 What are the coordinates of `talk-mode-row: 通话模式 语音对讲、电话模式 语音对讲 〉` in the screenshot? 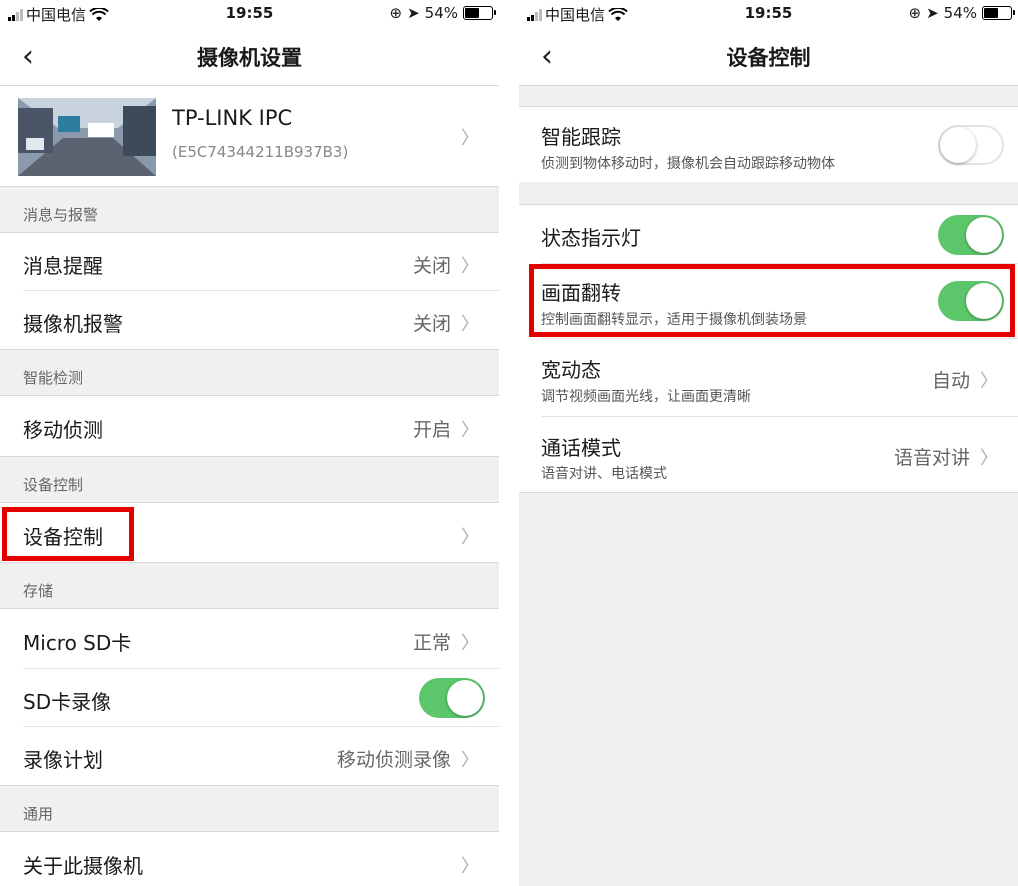 It's located at (768, 455).